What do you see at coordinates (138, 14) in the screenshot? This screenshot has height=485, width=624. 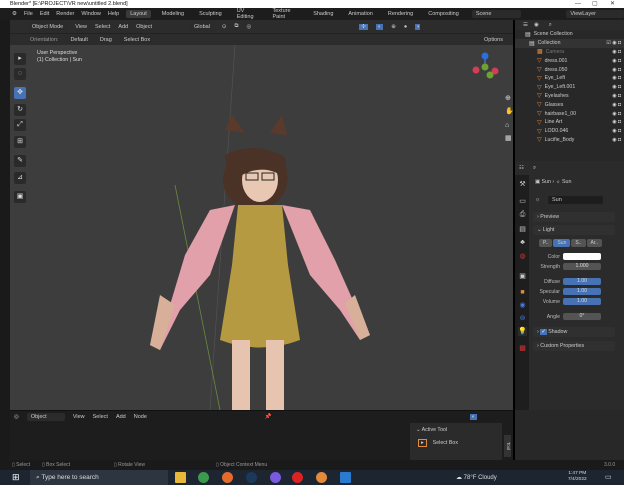 I see `tab-layout: Layout` at bounding box center [138, 14].